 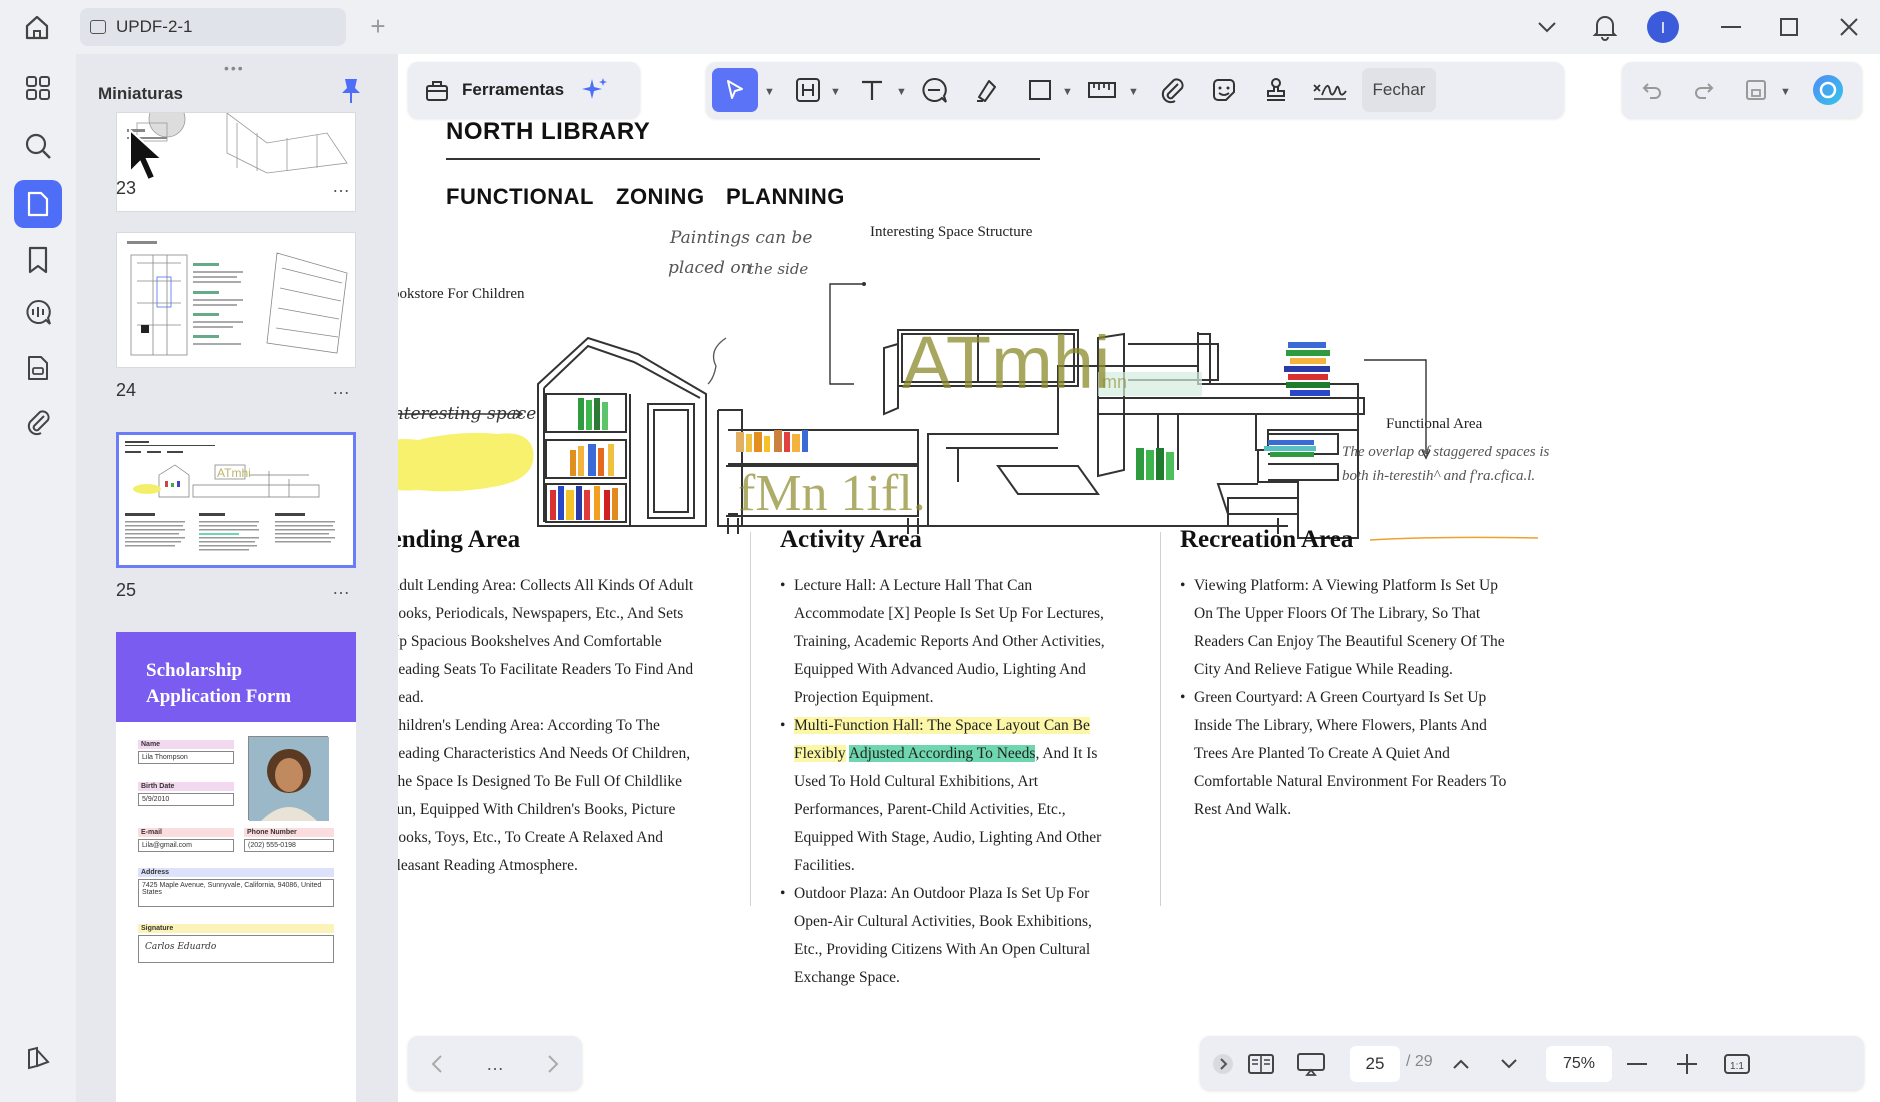 What do you see at coordinates (38, 260) in the screenshot?
I see `bookmark-icon` at bounding box center [38, 260].